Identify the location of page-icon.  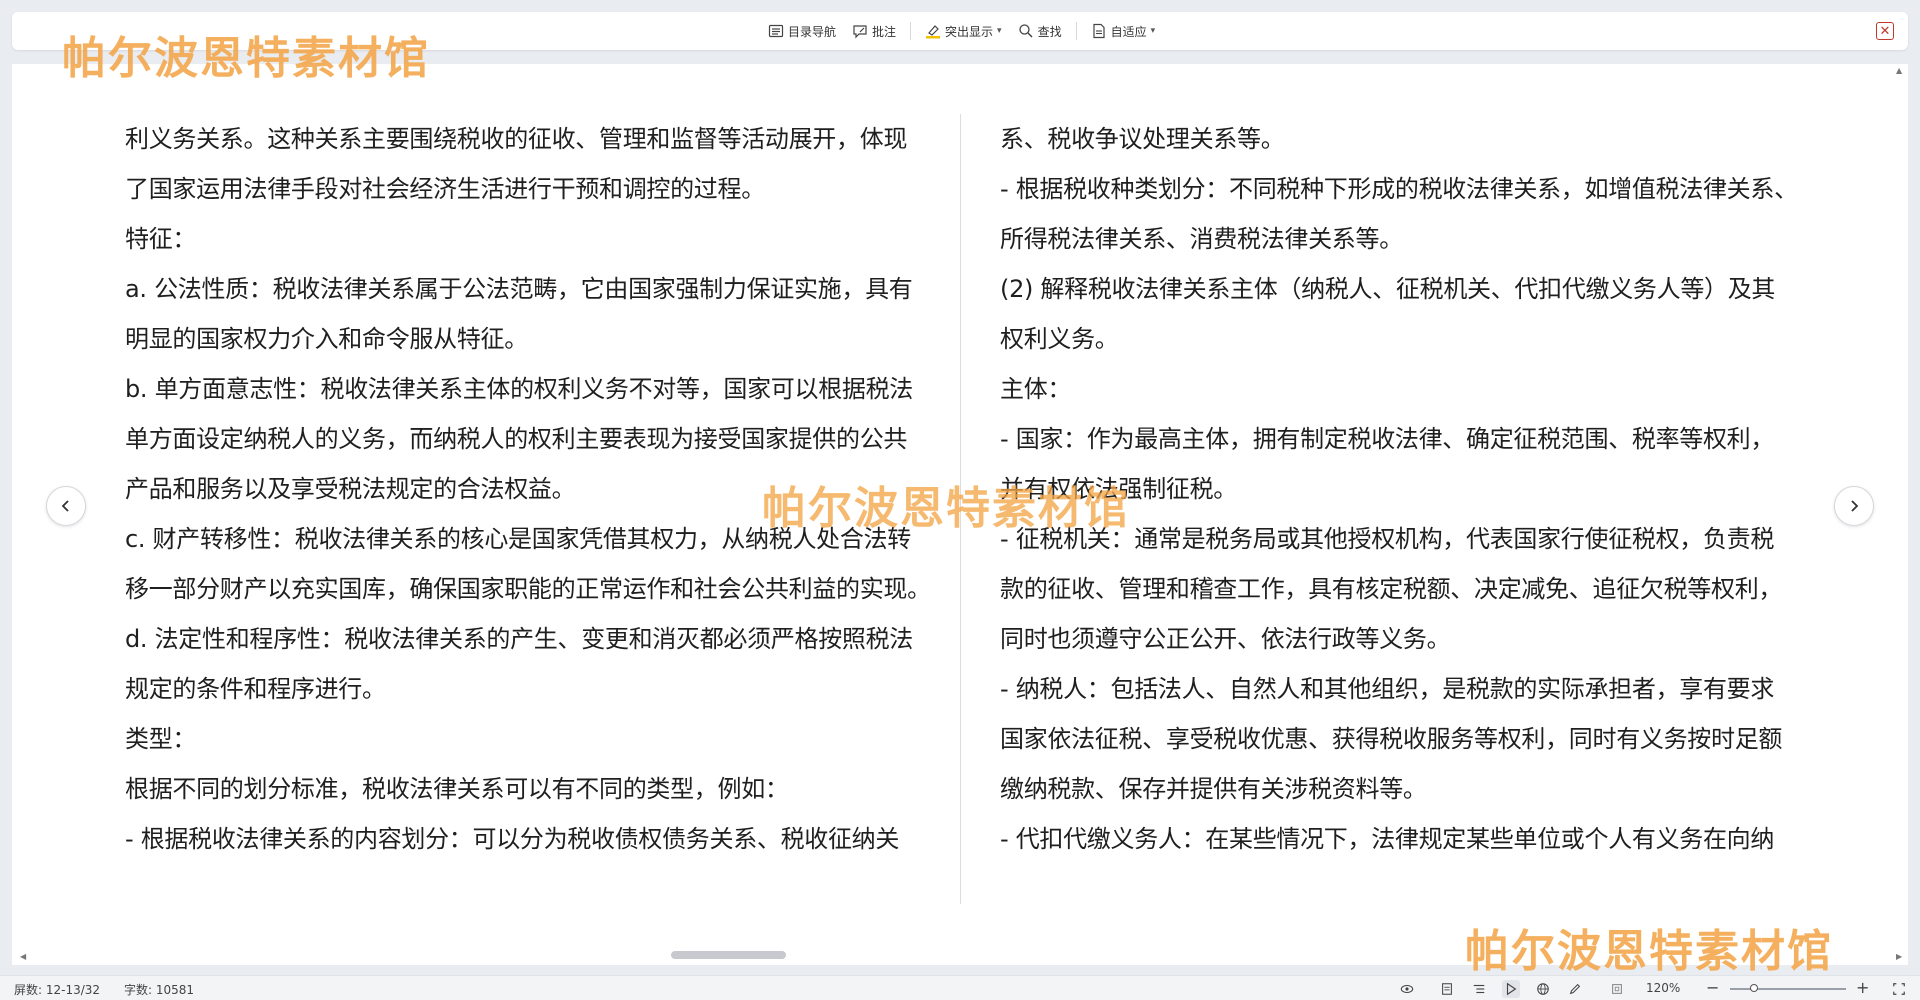
(1098, 31).